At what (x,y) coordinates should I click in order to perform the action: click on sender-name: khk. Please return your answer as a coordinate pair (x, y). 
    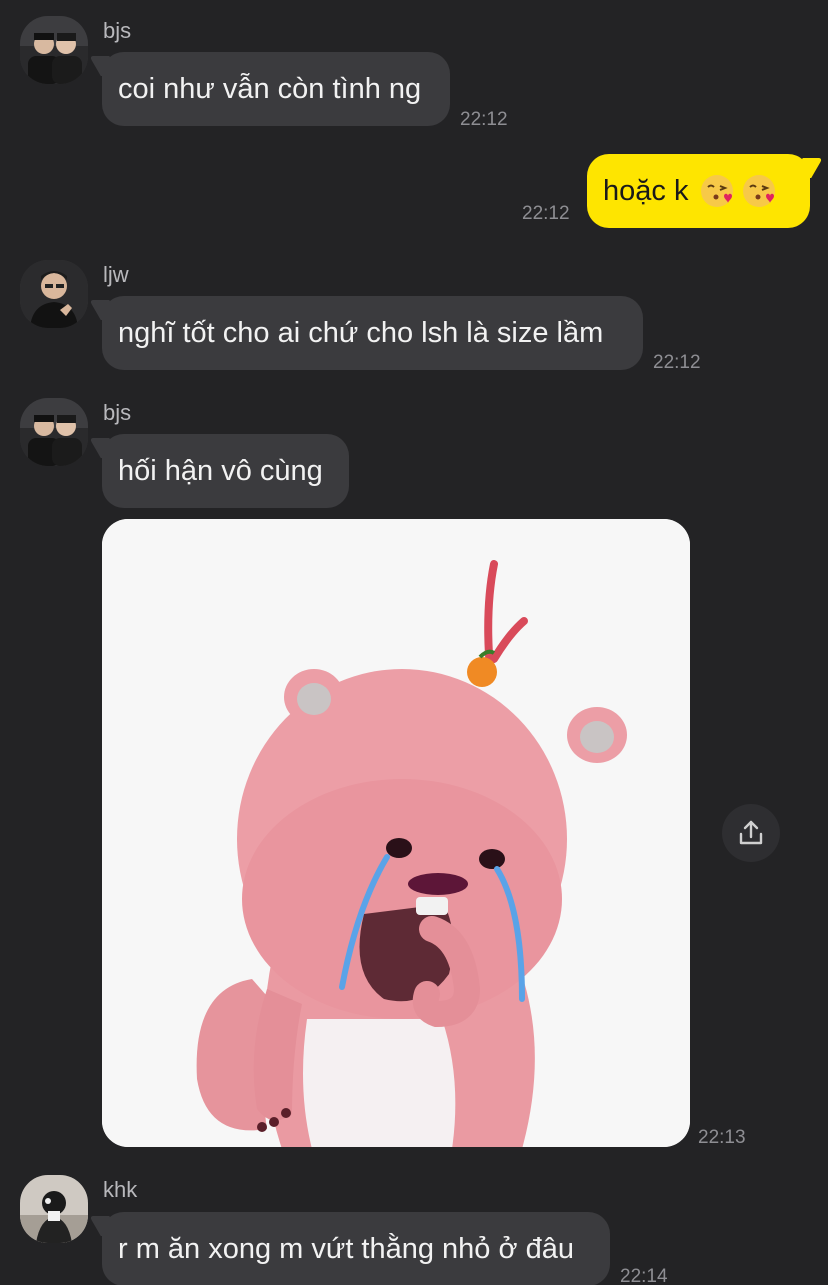
    Looking at the image, I should click on (120, 1189).